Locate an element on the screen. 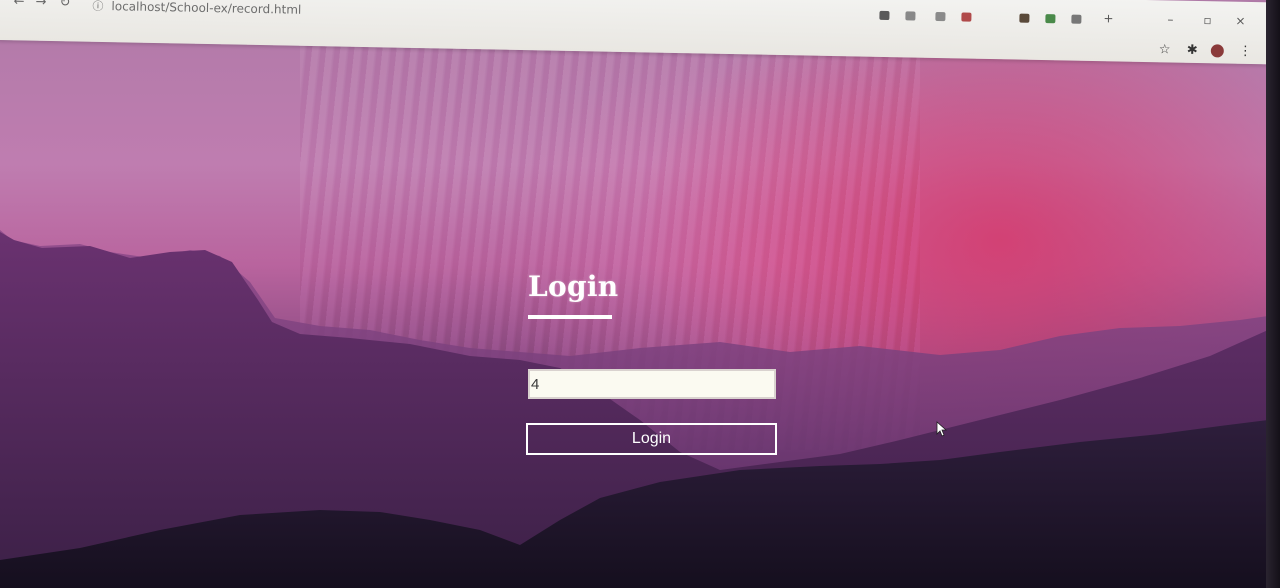 Image resolution: width=1280 pixels, height=588 pixels. login-form: Login Login is located at coordinates (654, 361).